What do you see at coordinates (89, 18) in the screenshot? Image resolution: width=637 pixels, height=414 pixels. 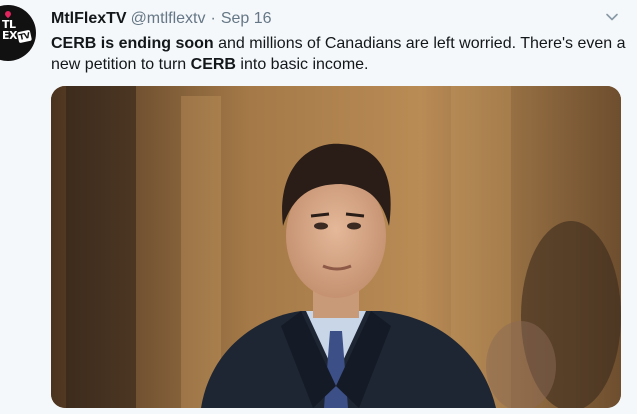 I see `display-name: MtlFlexTV` at bounding box center [89, 18].